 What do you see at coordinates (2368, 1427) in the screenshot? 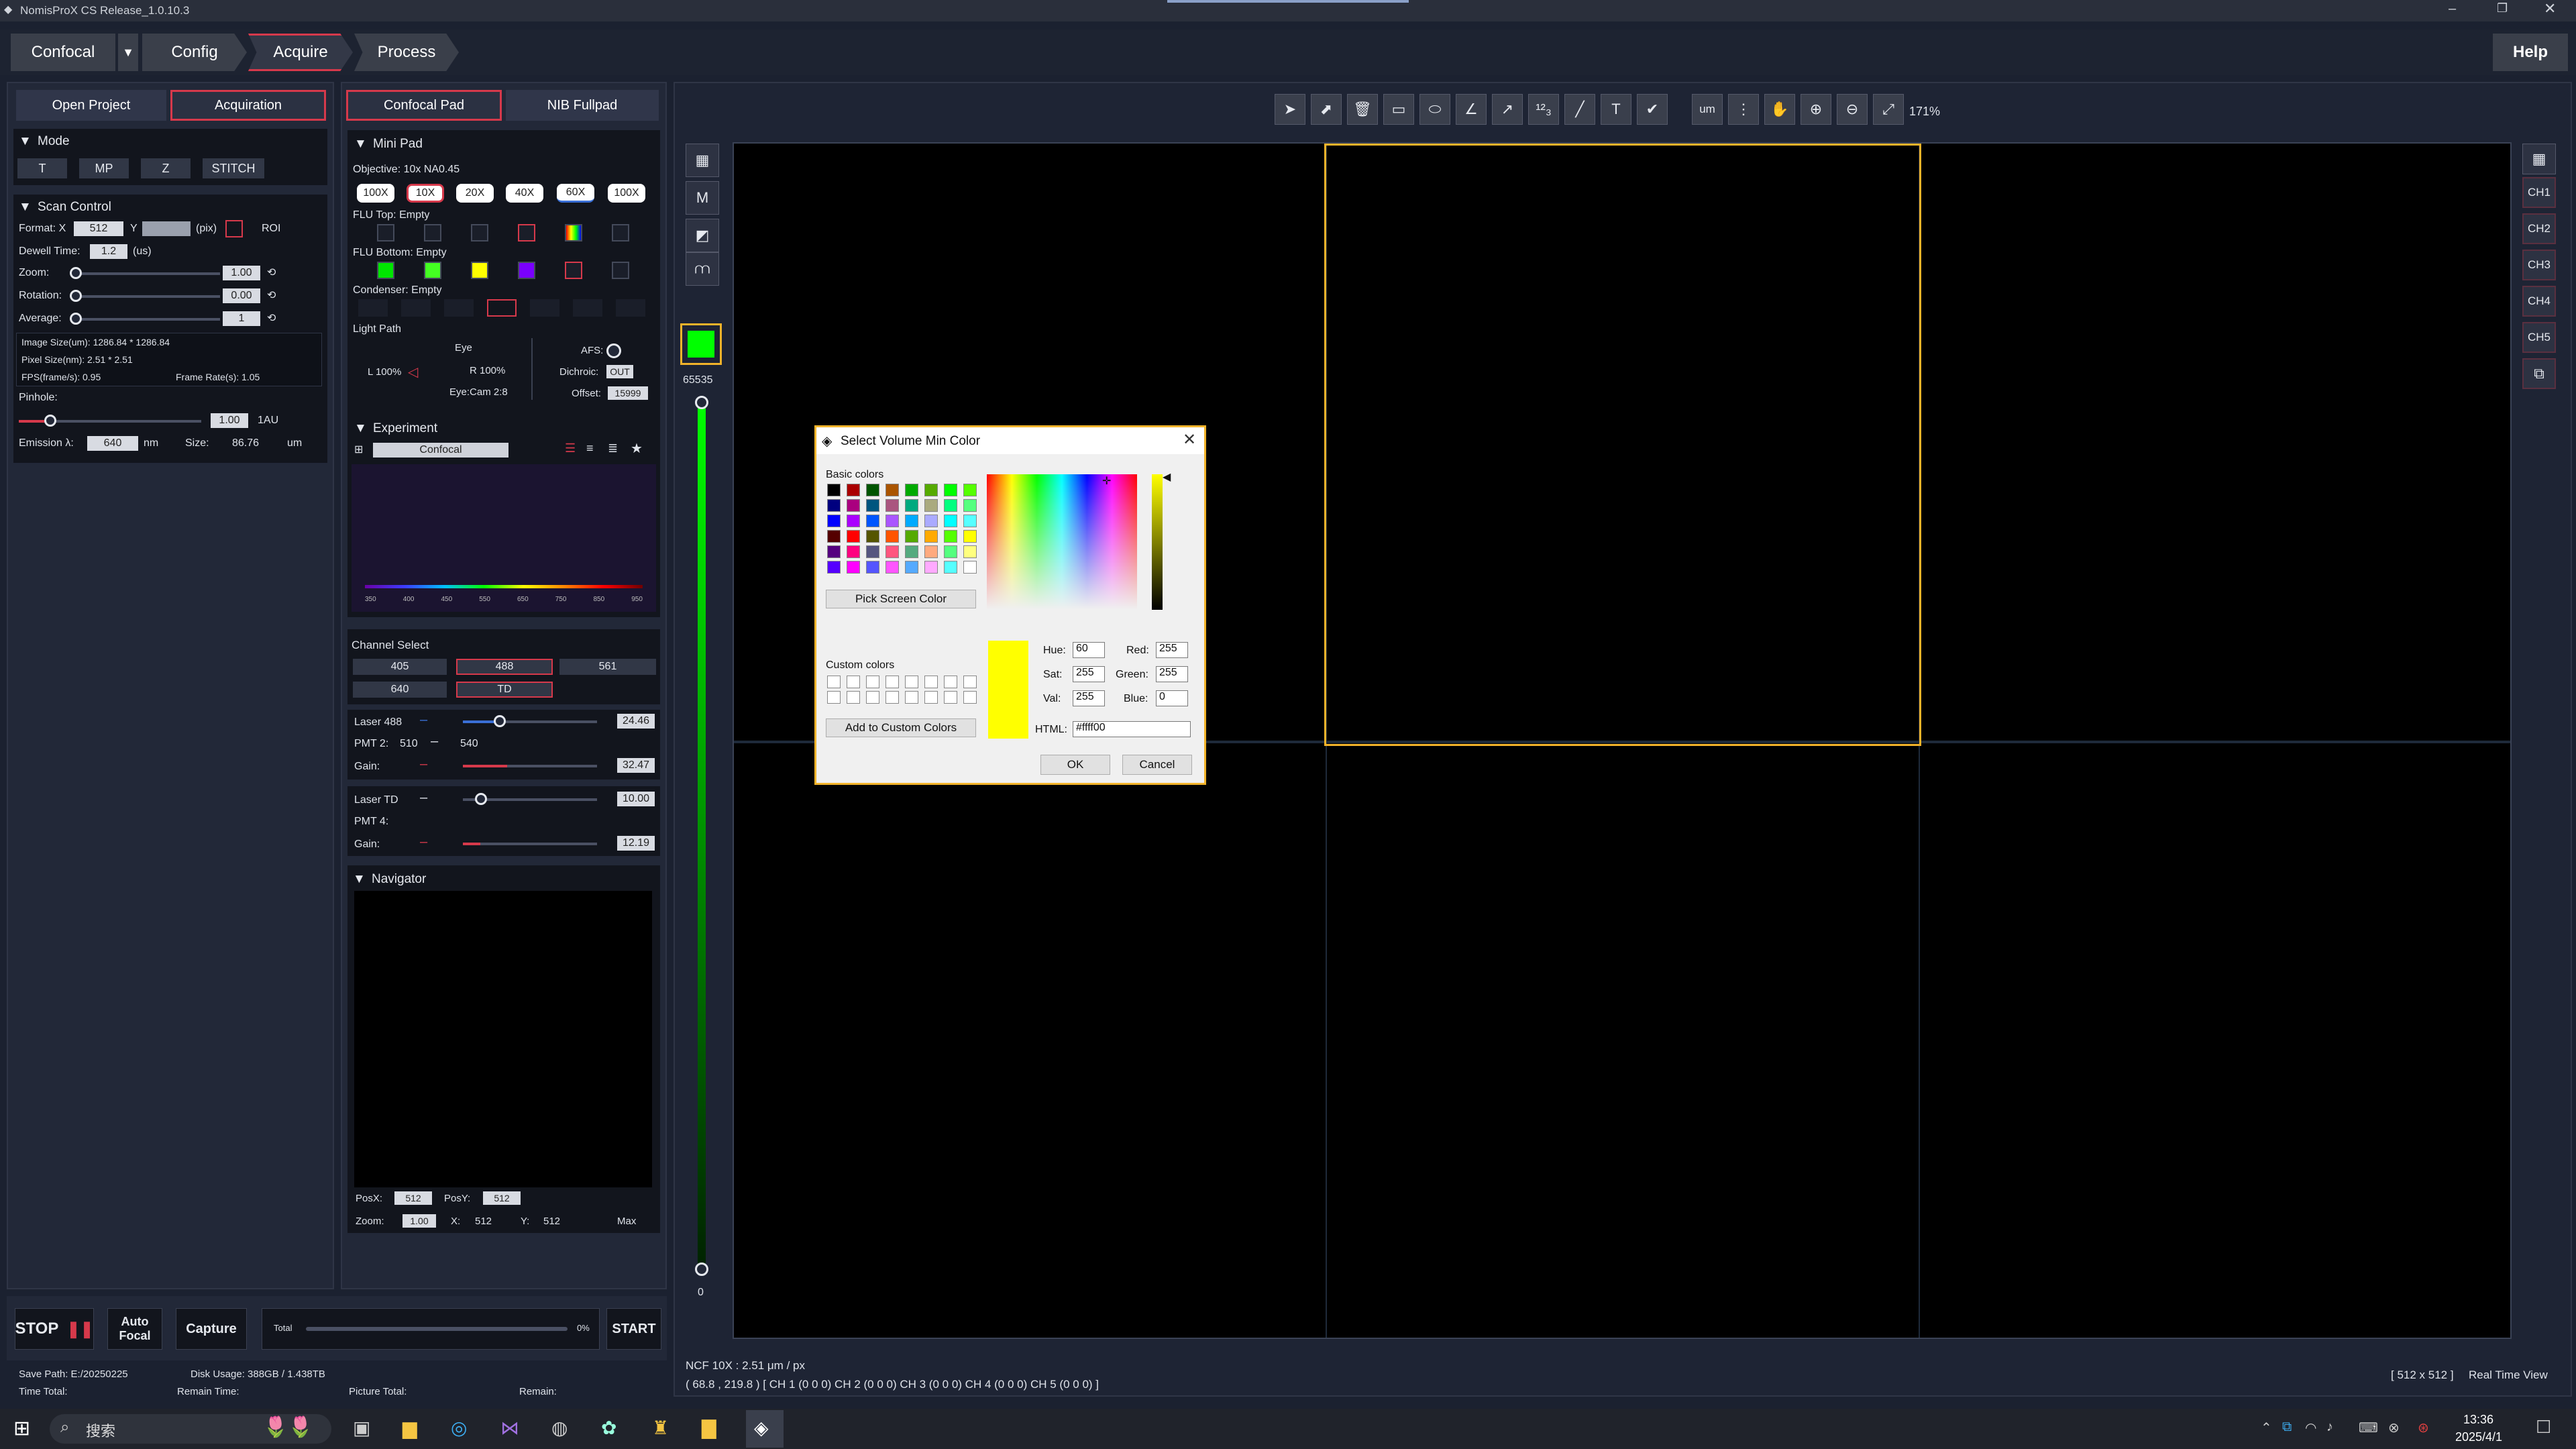
I see `keyboard-icon: ⌨` at bounding box center [2368, 1427].